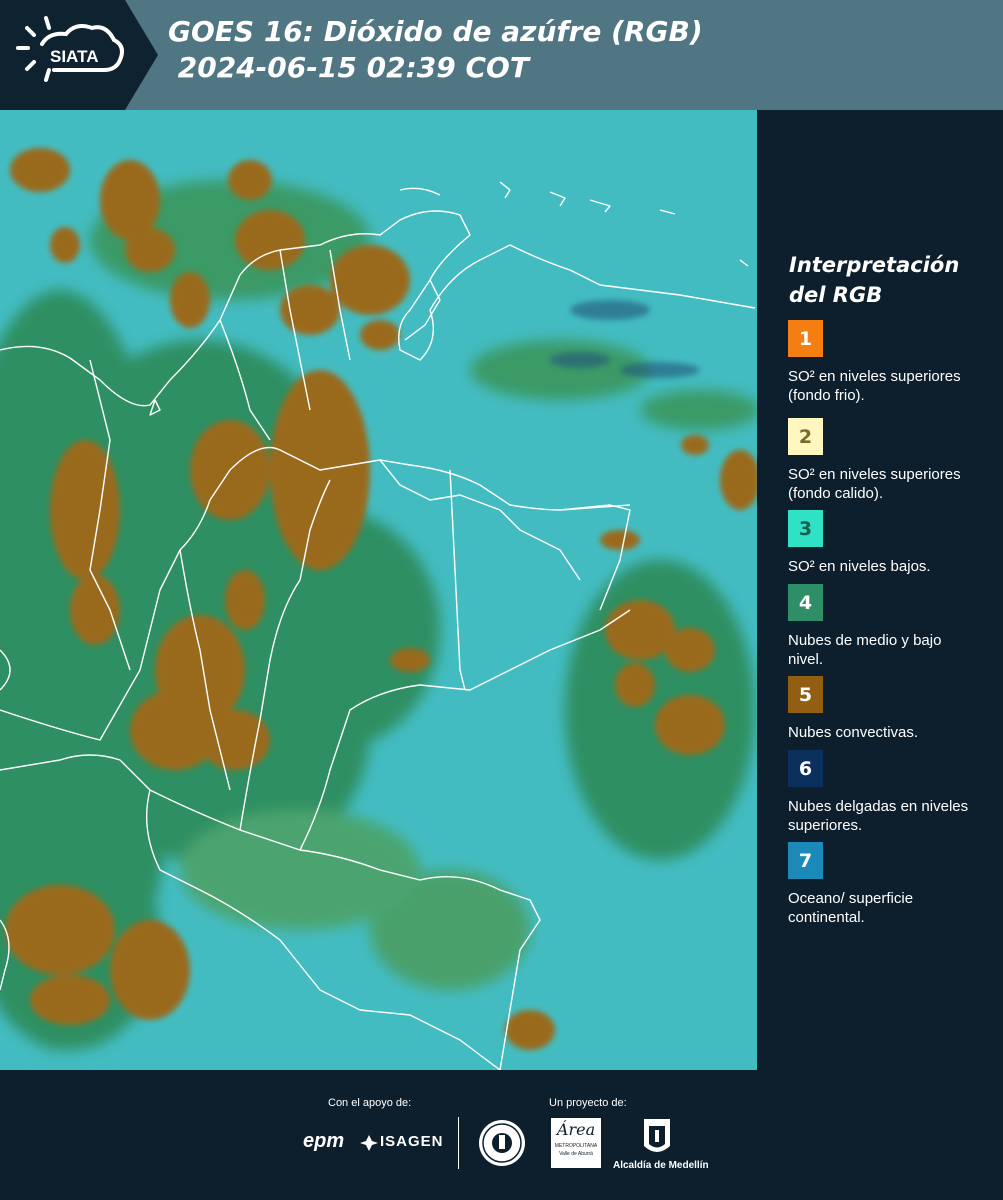 The image size is (1003, 1200). I want to click on isagen-logo: ISAGEN, so click(412, 1141).